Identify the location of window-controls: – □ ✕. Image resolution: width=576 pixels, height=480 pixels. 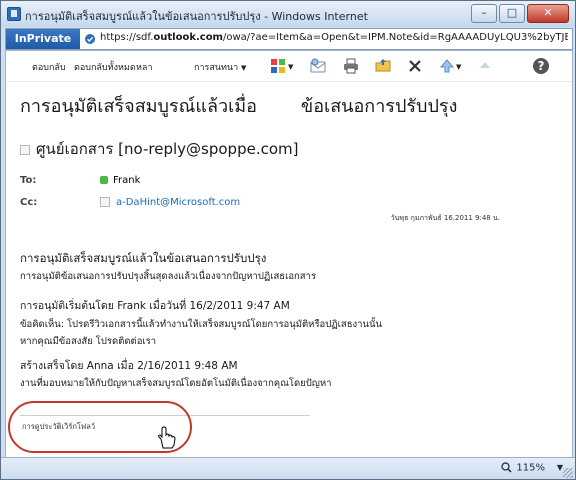
(520, 13).